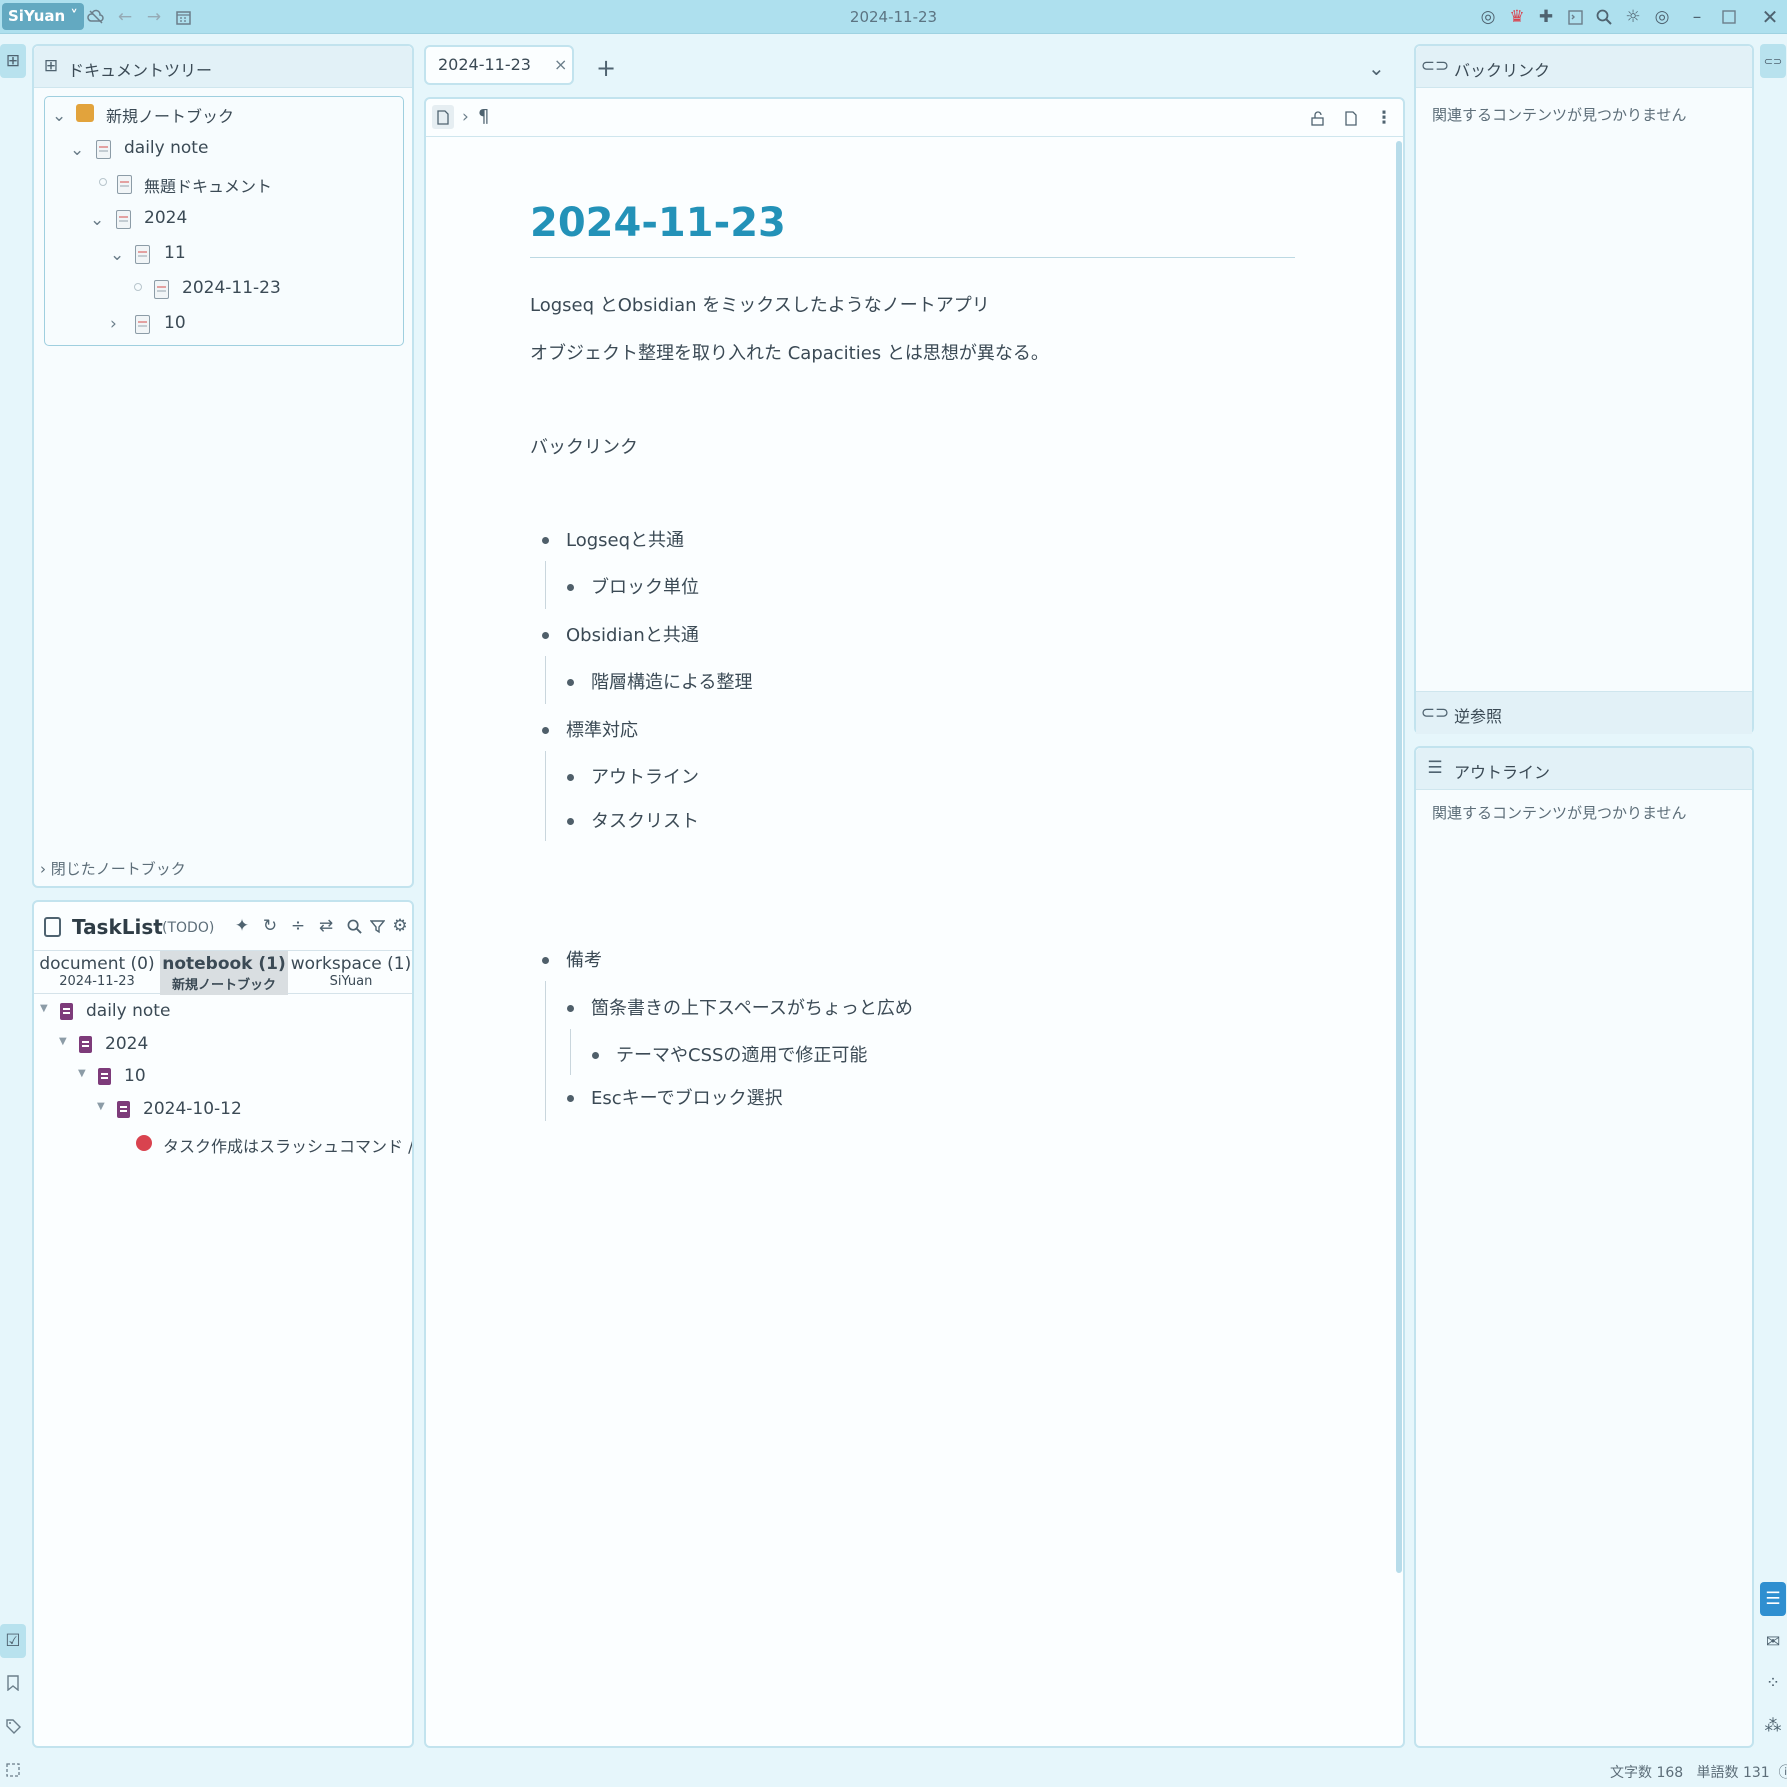  What do you see at coordinates (13, 1726) in the screenshot?
I see `tag-icon` at bounding box center [13, 1726].